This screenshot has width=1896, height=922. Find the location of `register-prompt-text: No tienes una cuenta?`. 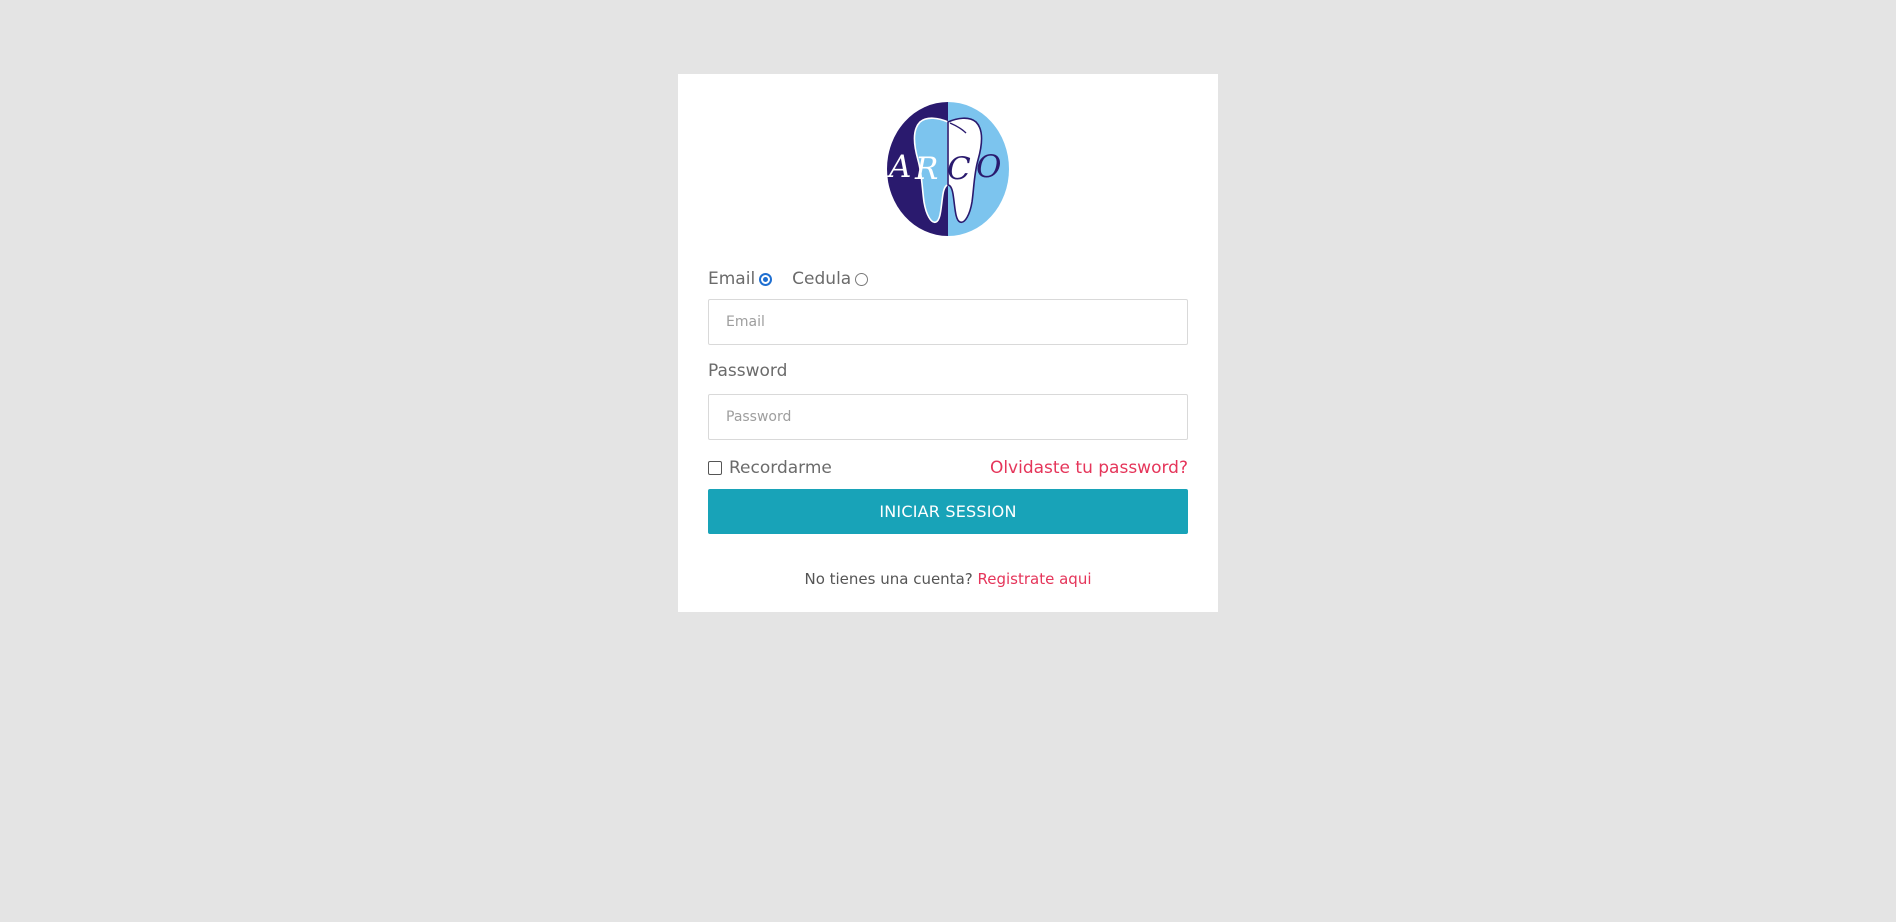

register-prompt-text: No tienes una cuenta? is located at coordinates (888, 579).